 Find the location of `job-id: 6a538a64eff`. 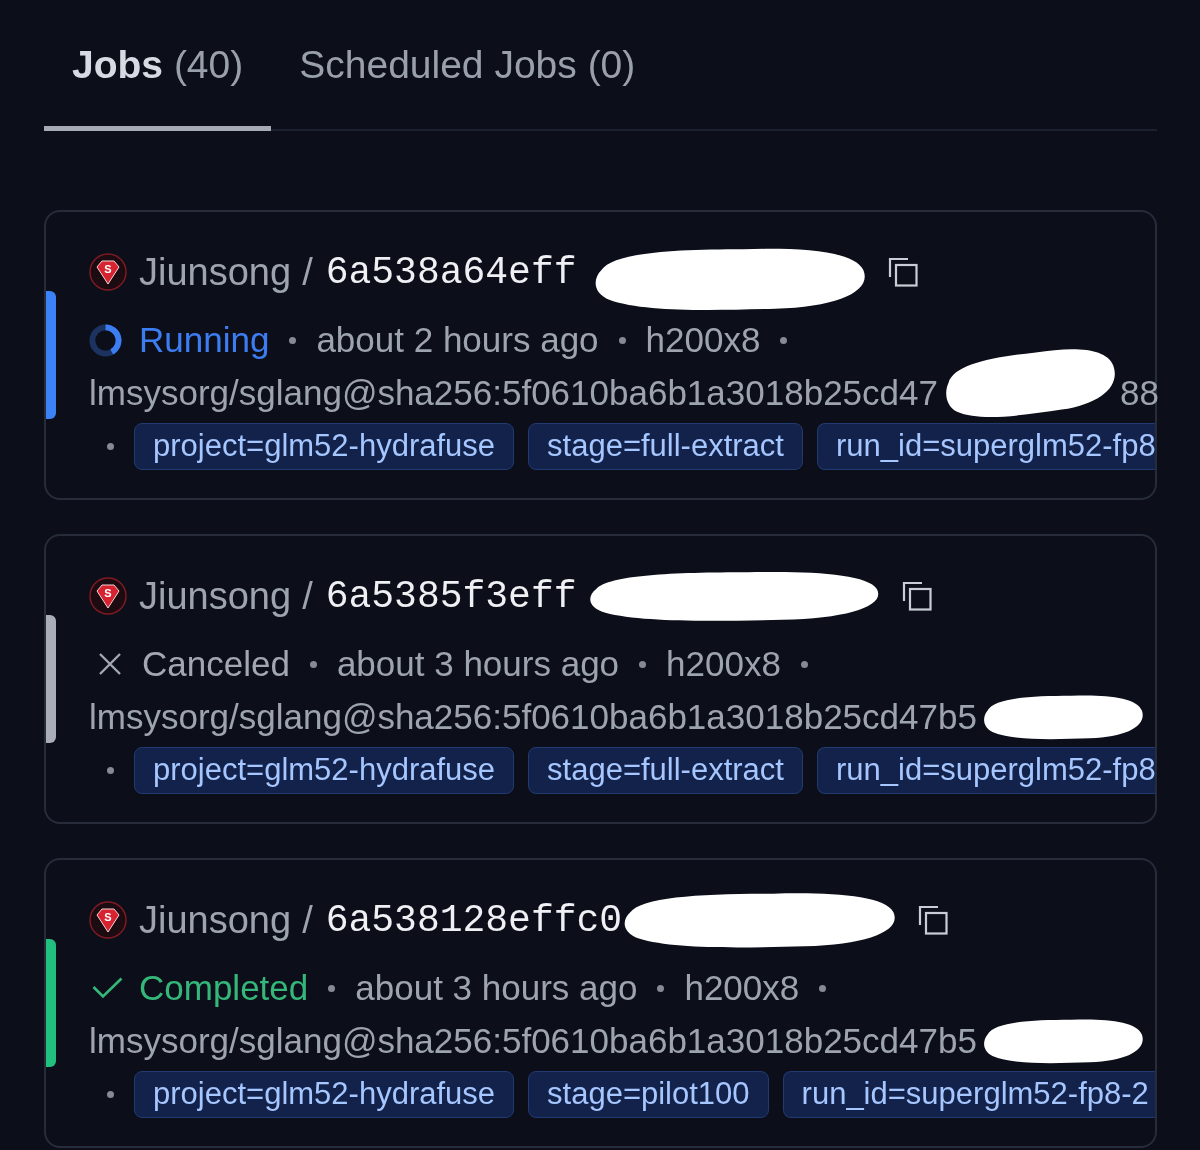

job-id: 6a538a64eff is located at coordinates (451, 272).